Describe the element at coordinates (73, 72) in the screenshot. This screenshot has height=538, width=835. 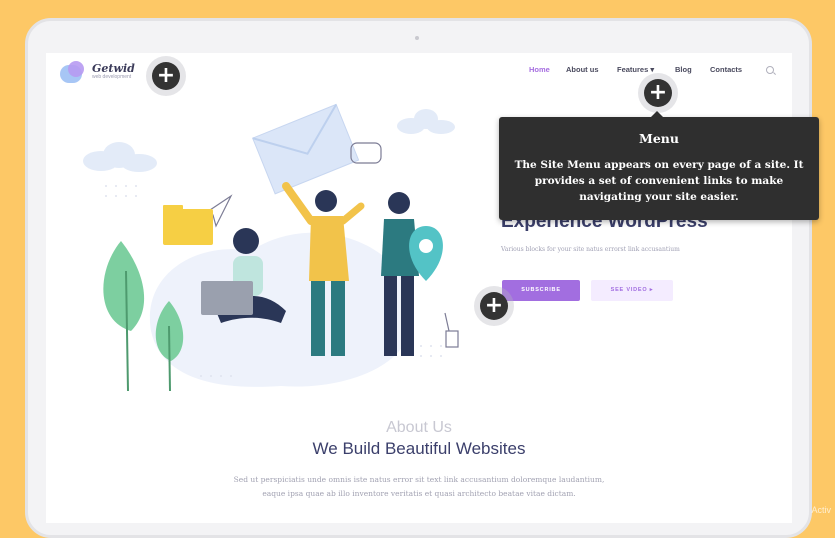
I see `logo-icon` at that location.